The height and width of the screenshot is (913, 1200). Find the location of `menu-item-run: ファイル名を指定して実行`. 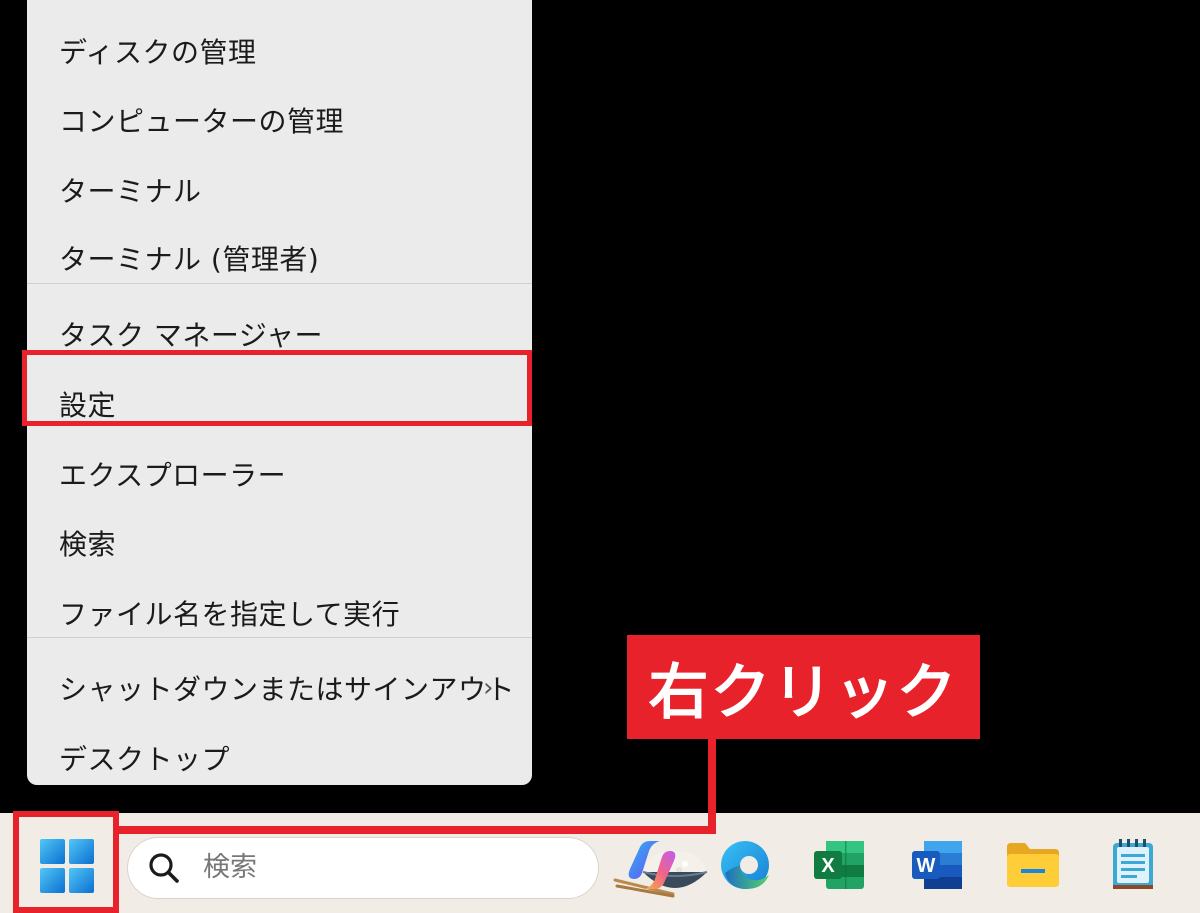

menu-item-run: ファイル名を指定して実行 is located at coordinates (279, 613).